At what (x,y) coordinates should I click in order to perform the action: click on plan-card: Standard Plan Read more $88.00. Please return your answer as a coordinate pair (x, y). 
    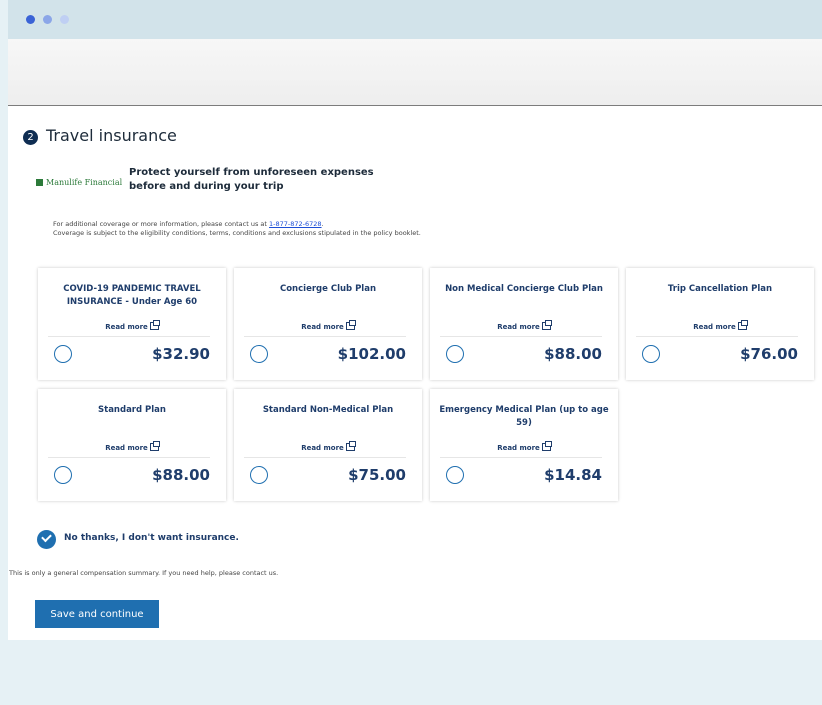
    Looking at the image, I should click on (132, 445).